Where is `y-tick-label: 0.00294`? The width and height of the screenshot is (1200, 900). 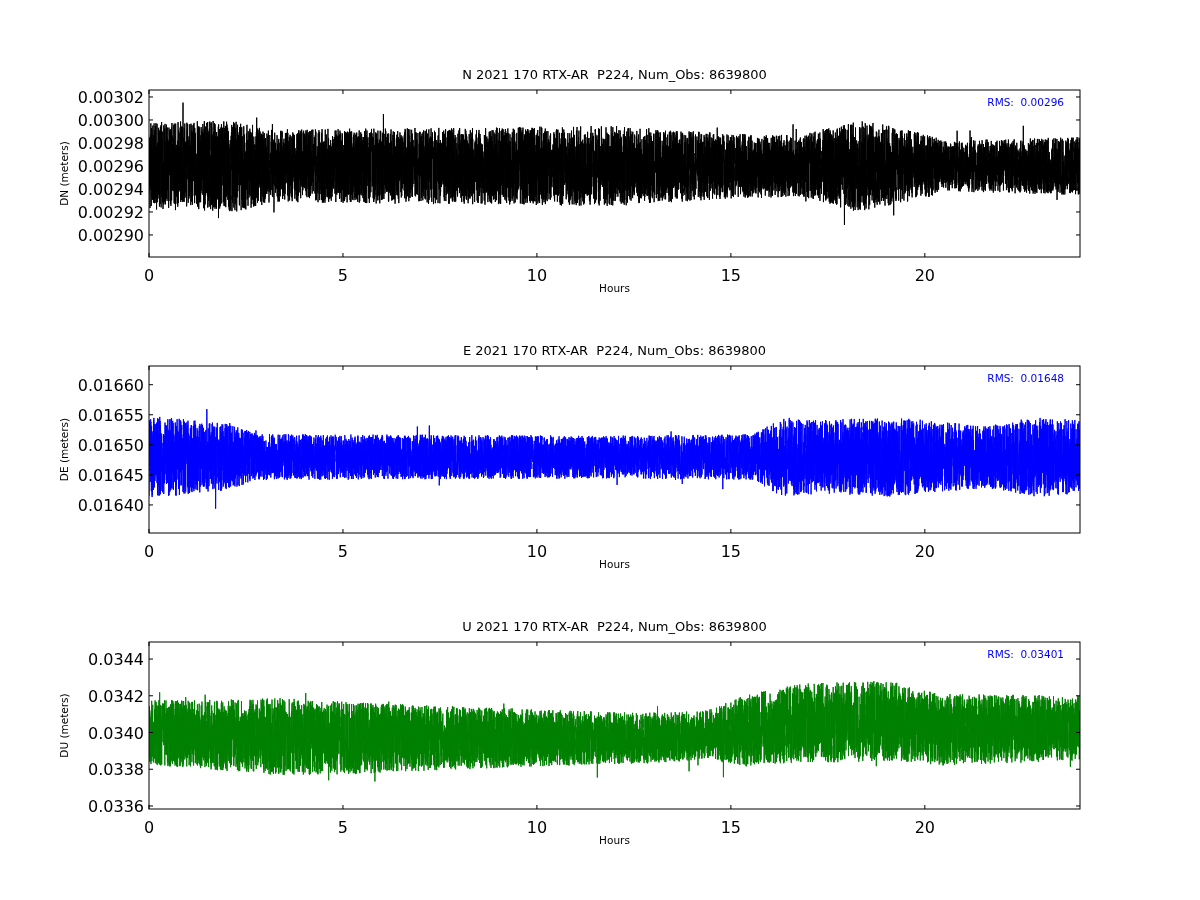 y-tick-label: 0.00294 is located at coordinates (110, 189).